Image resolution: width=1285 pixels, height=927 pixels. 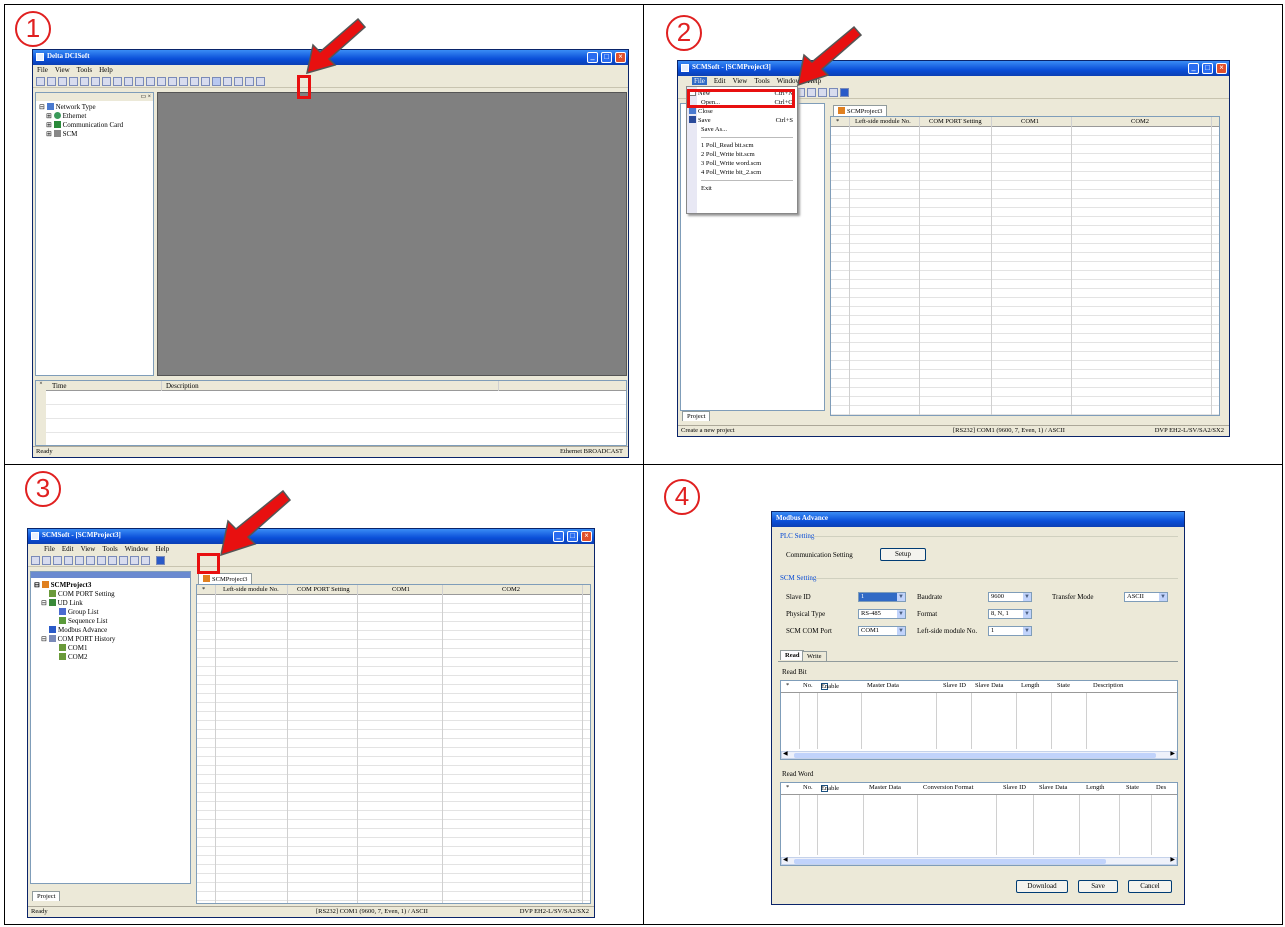 I want to click on tree-scm: ⊞ SCM, so click(x=99, y=134).